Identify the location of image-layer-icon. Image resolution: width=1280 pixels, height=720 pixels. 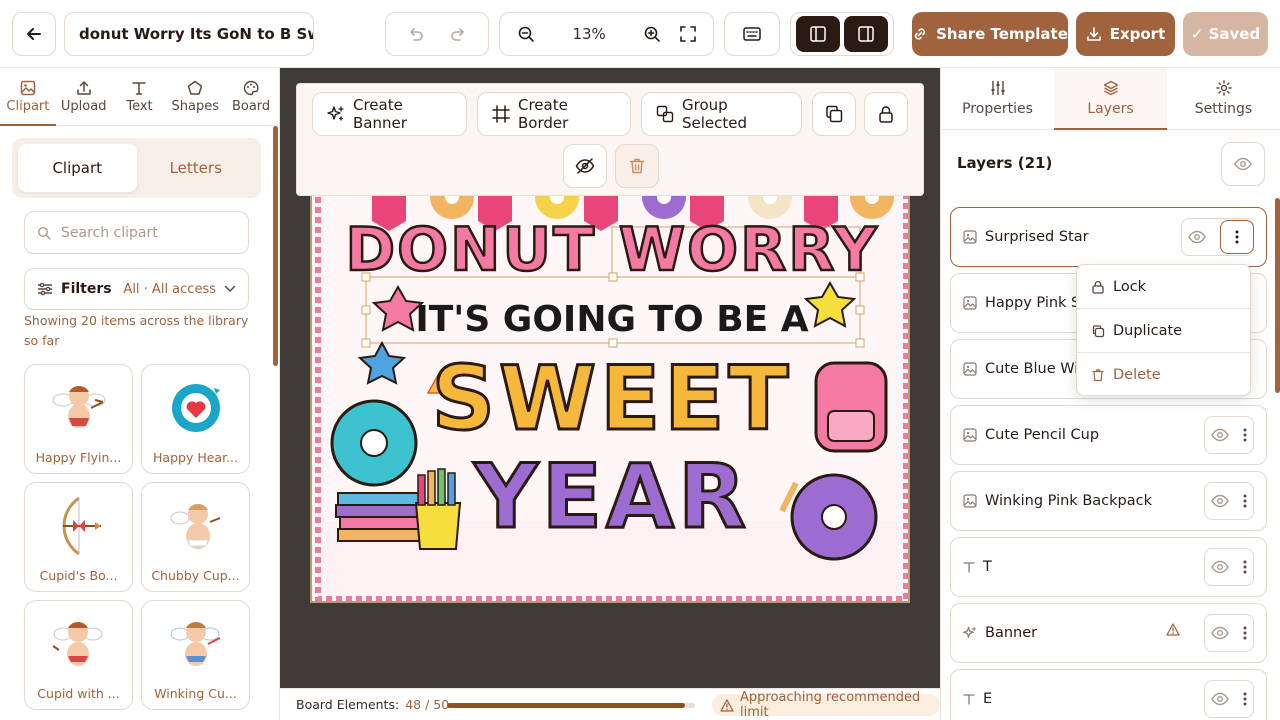
(970, 303).